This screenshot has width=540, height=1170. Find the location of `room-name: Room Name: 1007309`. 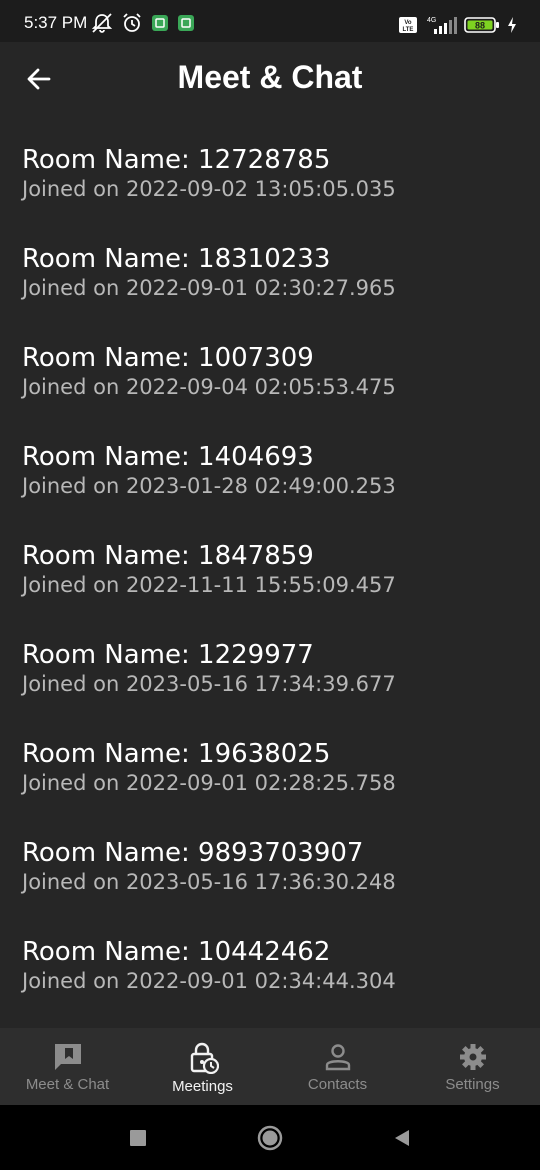

room-name: Room Name: 1007309 is located at coordinates (168, 358).